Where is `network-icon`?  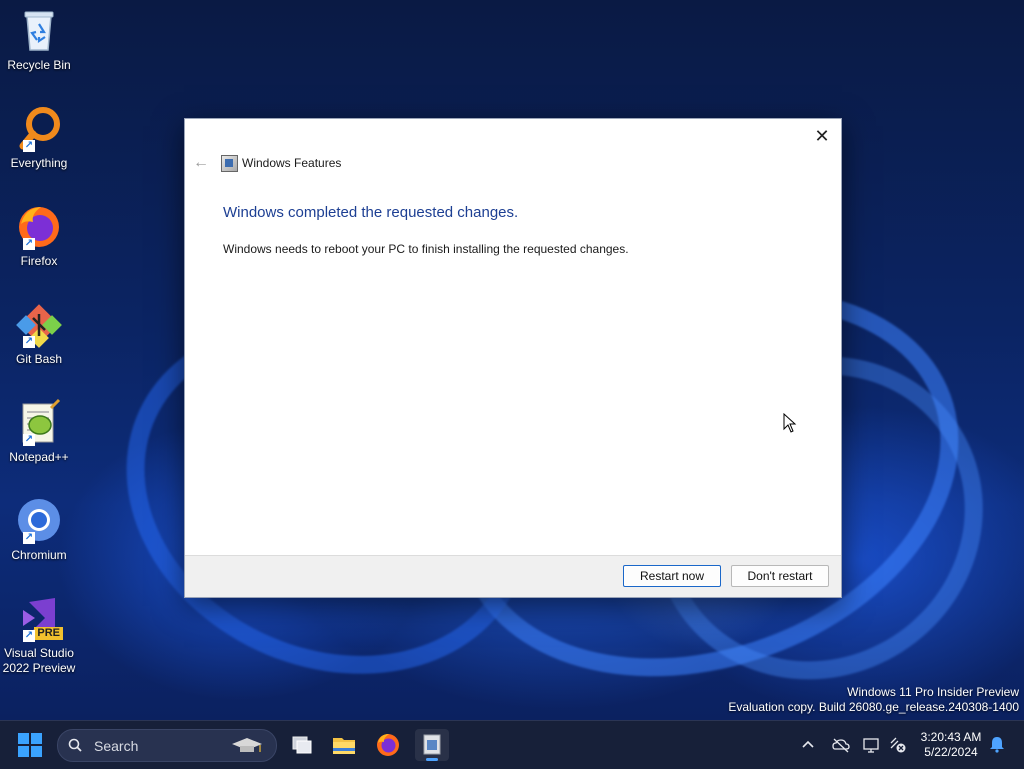
network-icon is located at coordinates (898, 745).